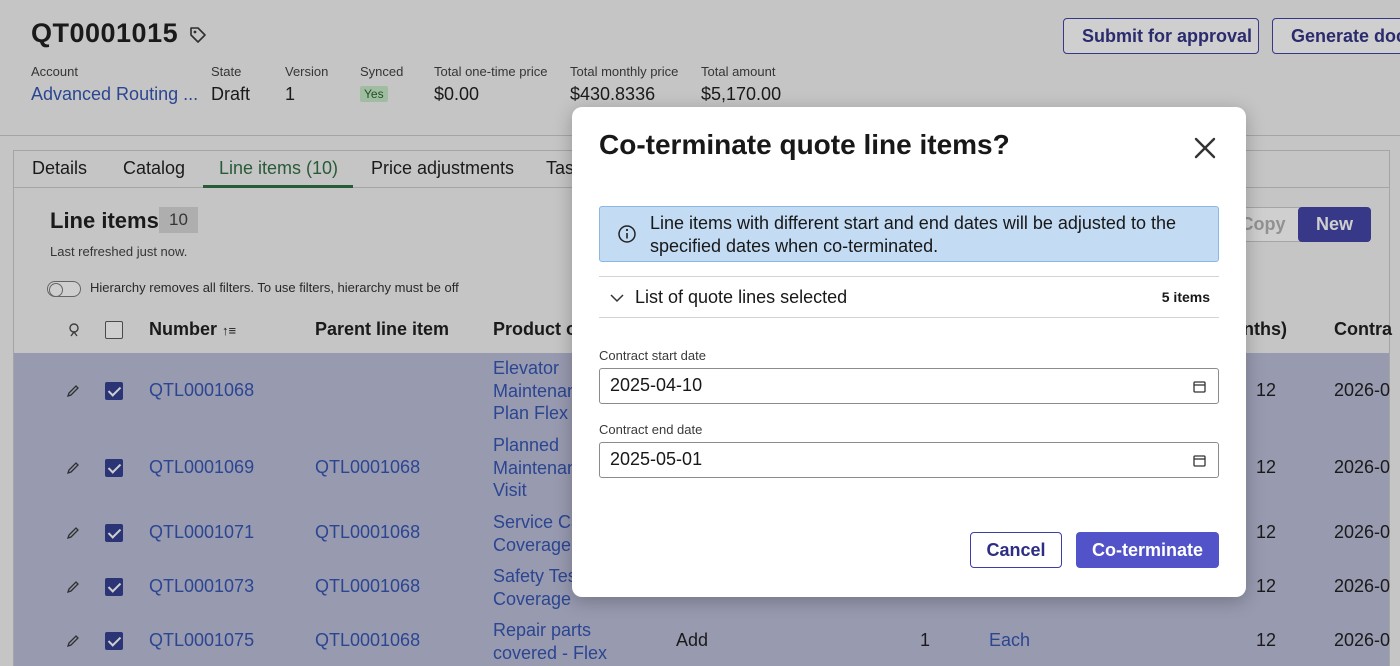 The image size is (1400, 666). Describe the element at coordinates (1147, 550) in the screenshot. I see `co-terminate-button: Co-terminate` at that location.